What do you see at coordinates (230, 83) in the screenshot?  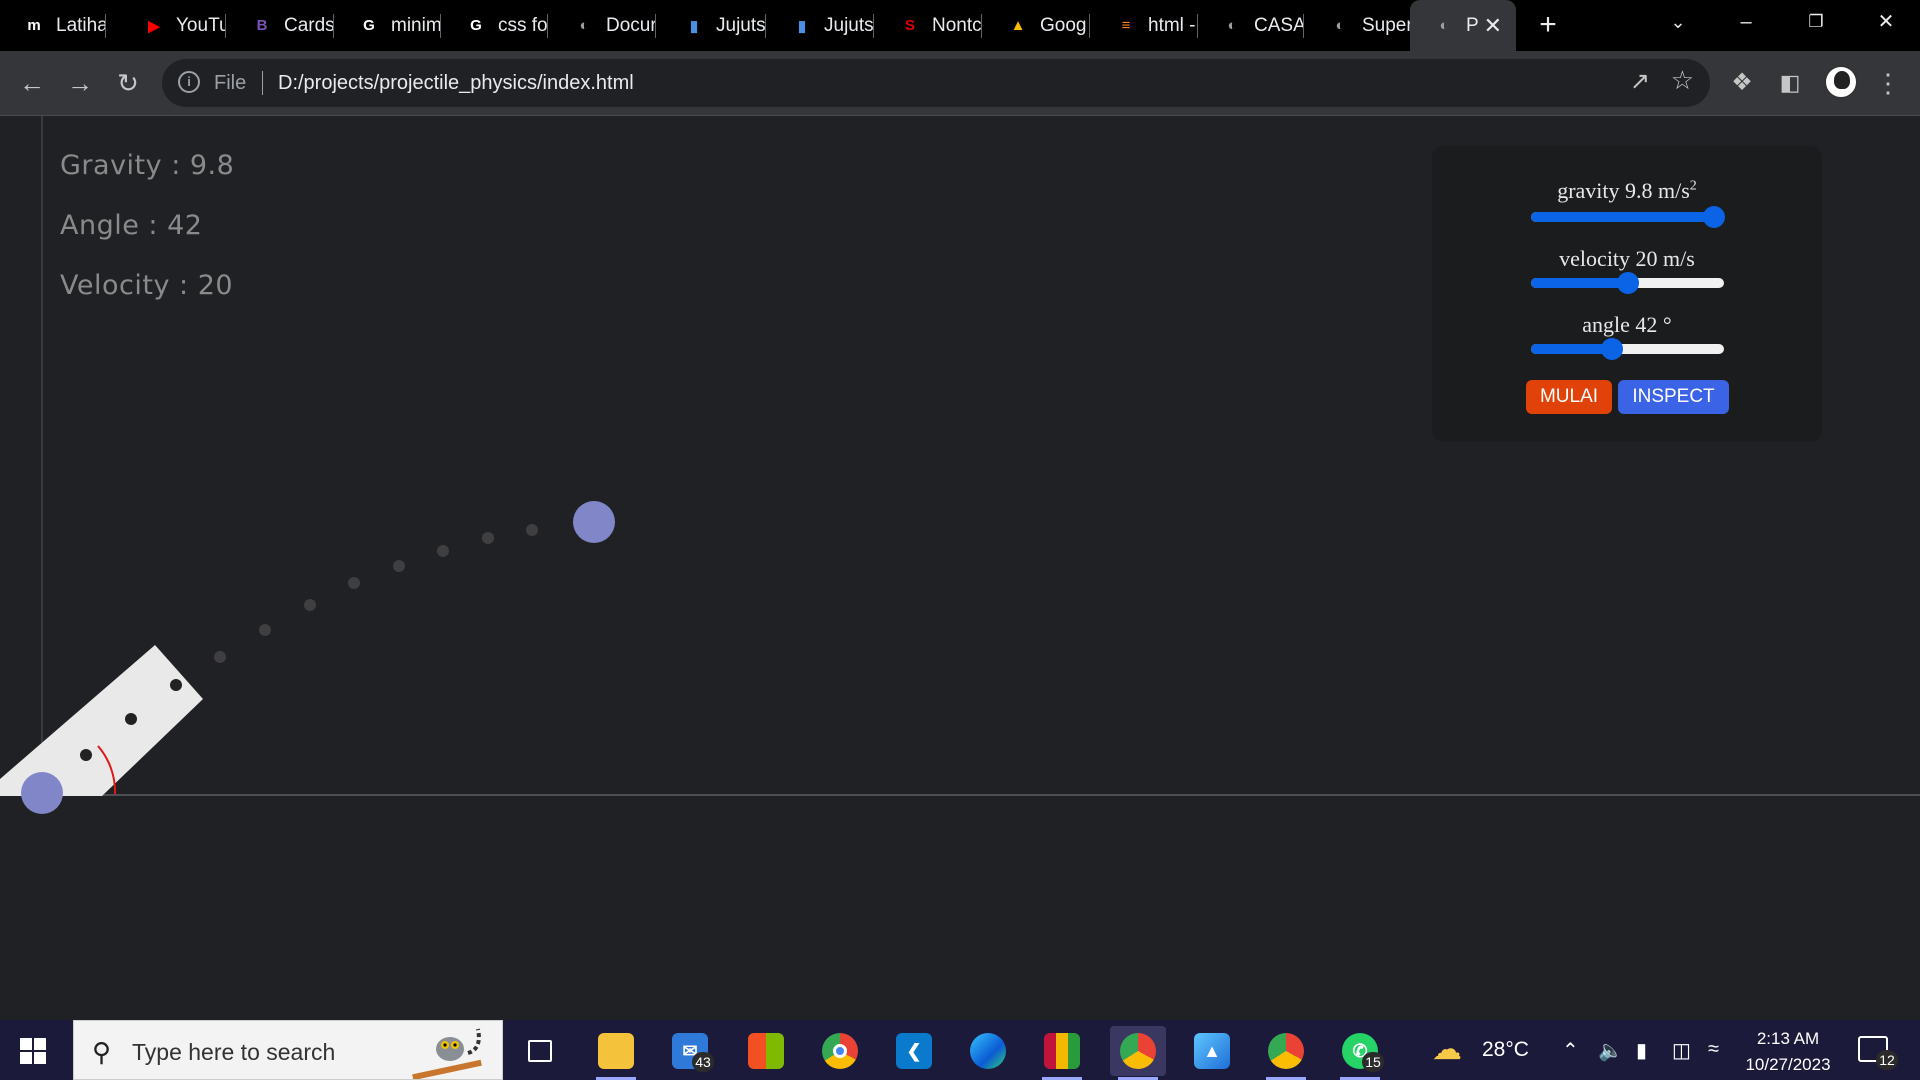 I see `scheme-label: File` at bounding box center [230, 83].